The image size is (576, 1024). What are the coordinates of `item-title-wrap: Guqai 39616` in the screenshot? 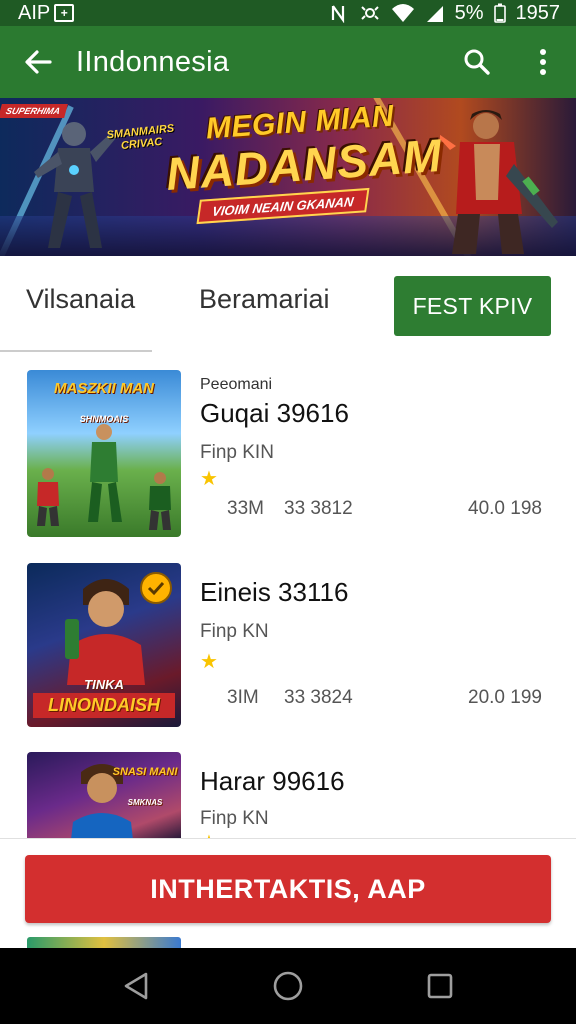 It's located at (274, 413).